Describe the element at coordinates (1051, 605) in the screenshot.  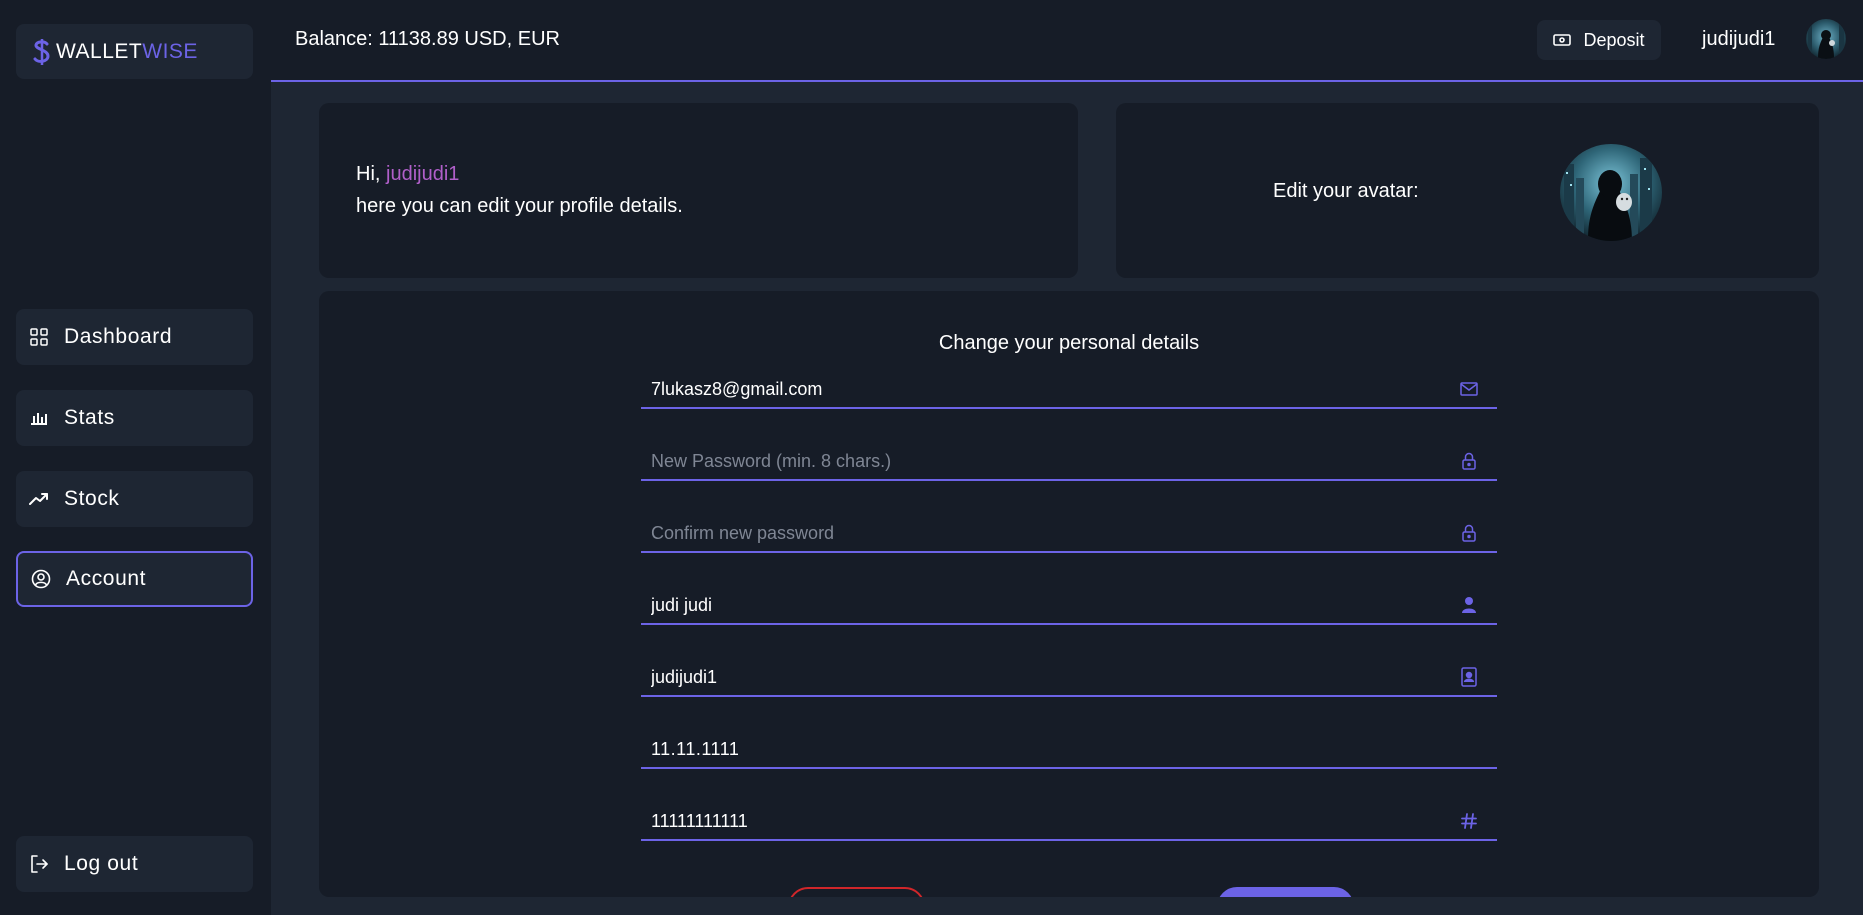
I see `full-name-field` at that location.